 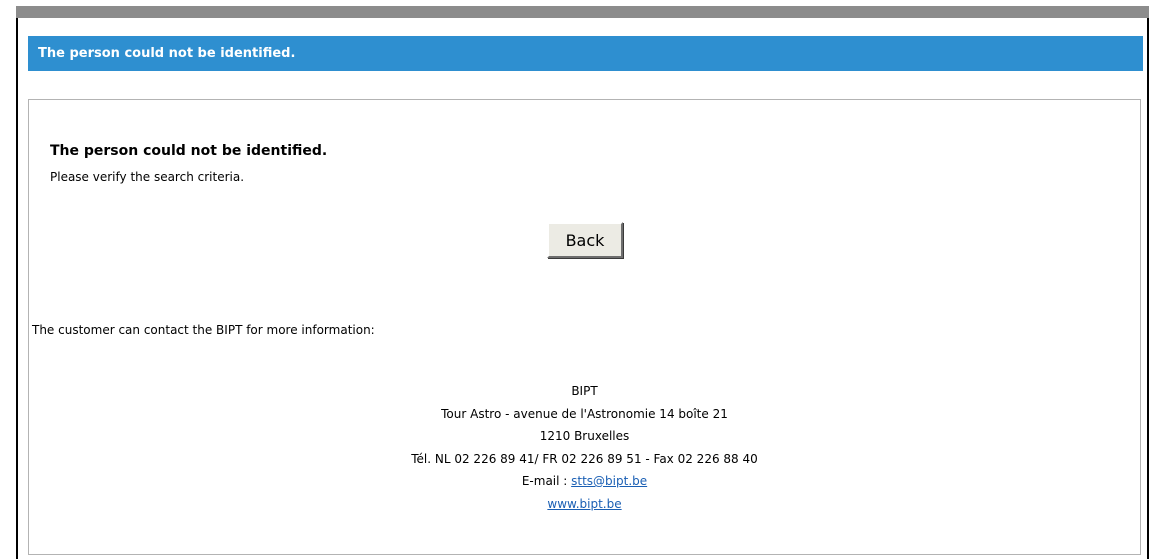 I want to click on org-name: BIPT, so click(x=584, y=391).